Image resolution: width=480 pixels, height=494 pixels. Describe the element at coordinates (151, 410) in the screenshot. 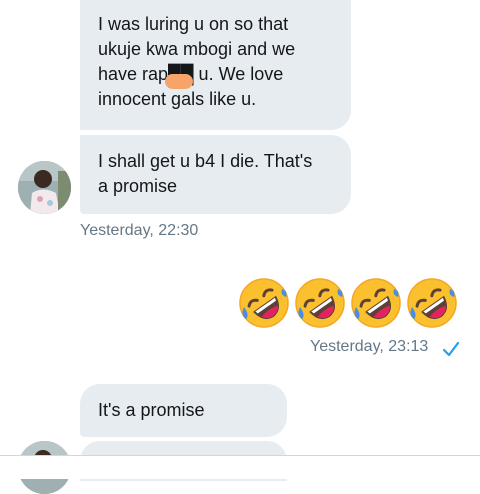

I see `message-text: It's a promise` at that location.